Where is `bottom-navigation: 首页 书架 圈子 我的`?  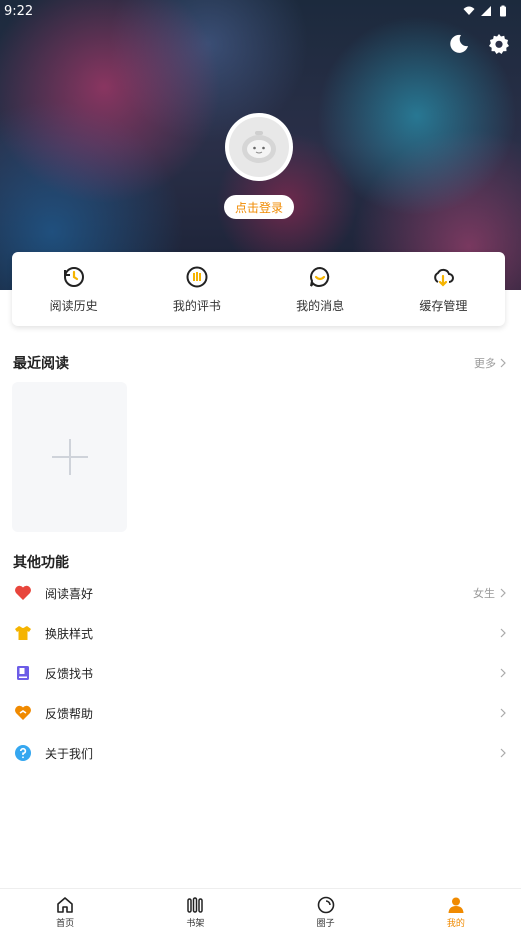
bottom-navigation: 首页 书架 圈子 我的 is located at coordinates (260, 911).